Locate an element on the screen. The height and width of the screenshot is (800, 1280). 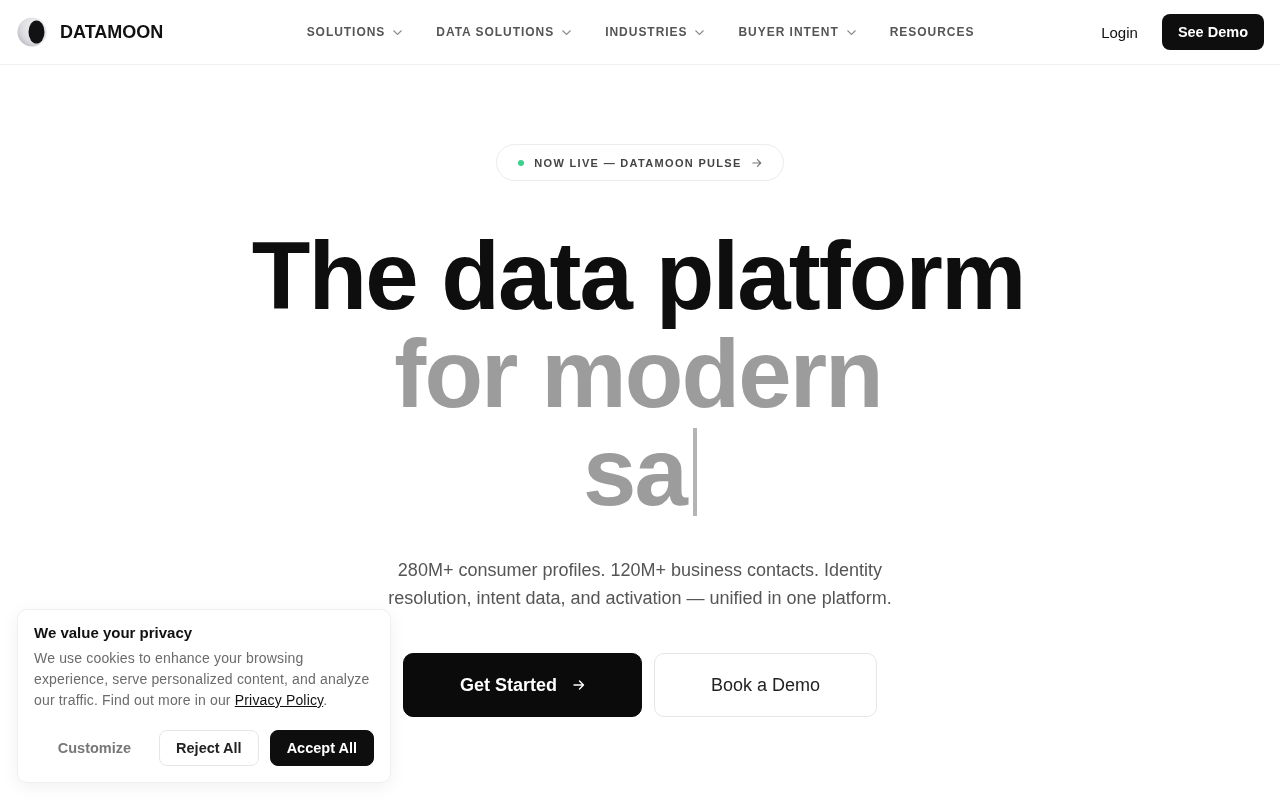
see-demo-button: See Demo is located at coordinates (1212, 32).